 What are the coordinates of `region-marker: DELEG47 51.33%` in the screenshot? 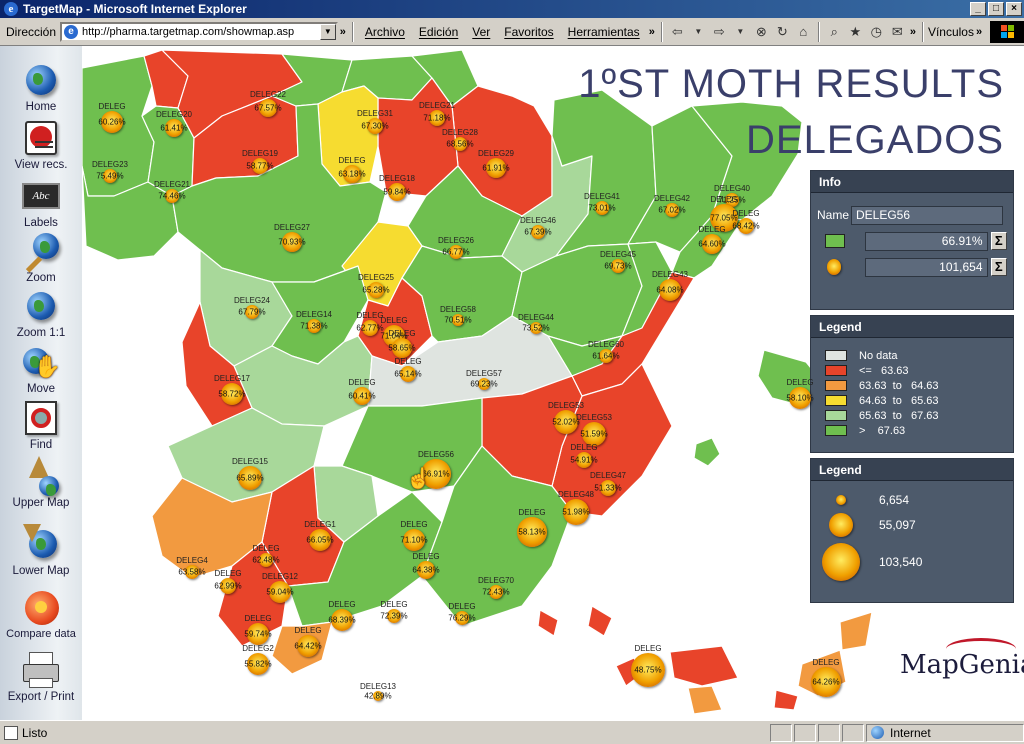 It's located at (608, 483).